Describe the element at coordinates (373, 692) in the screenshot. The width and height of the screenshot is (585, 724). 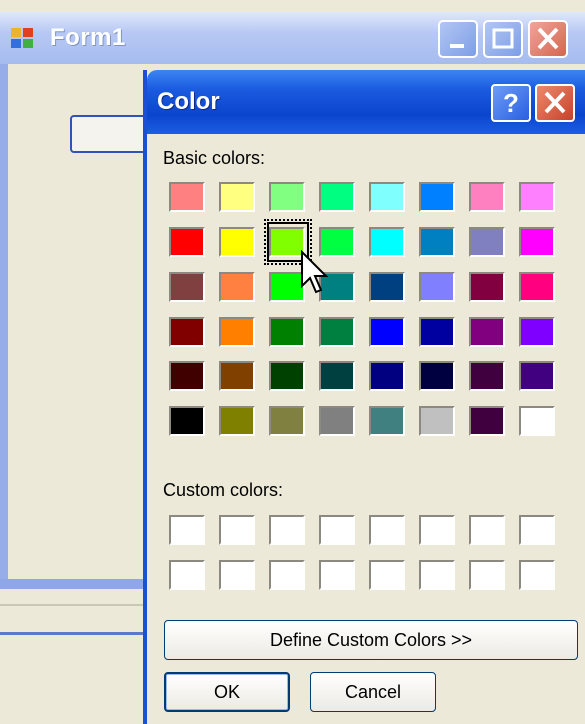
I see `cancel-button: Cancel` at that location.